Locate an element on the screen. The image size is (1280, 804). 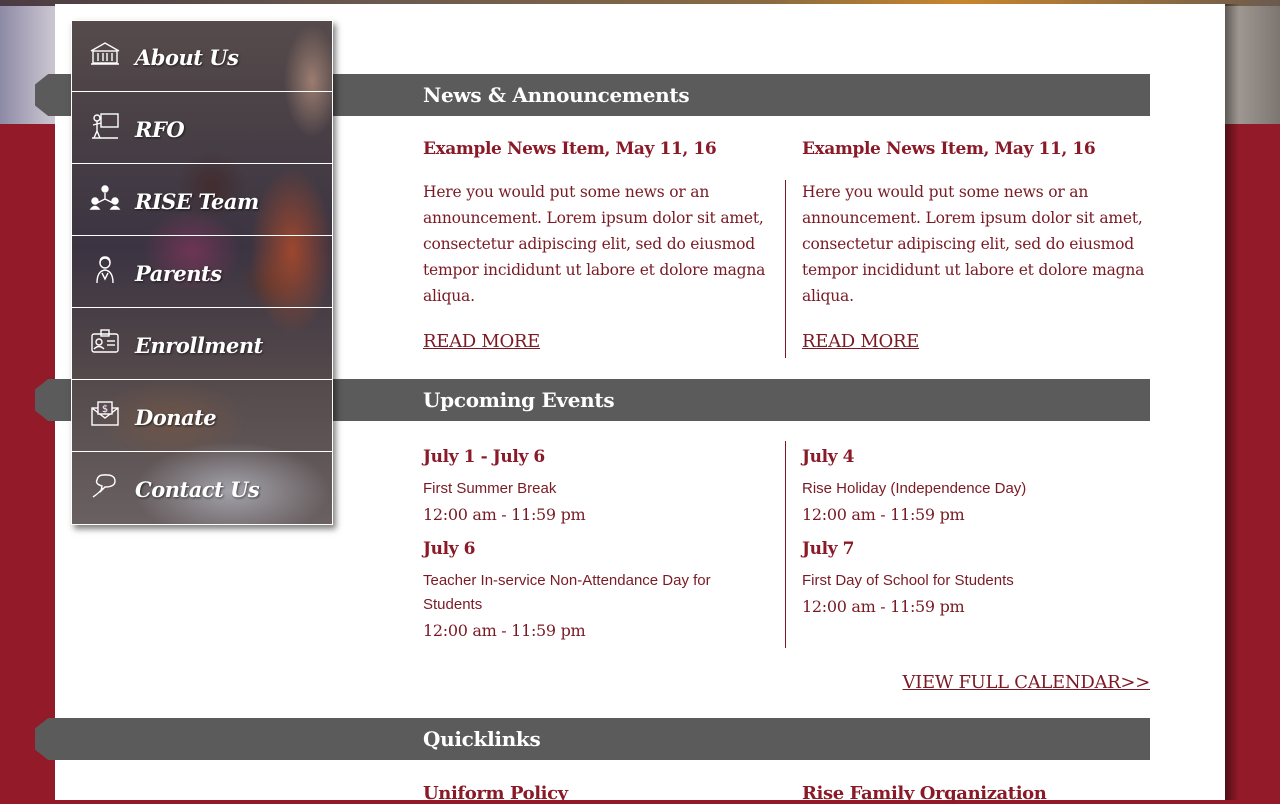
news-section-title: News & Announcements is located at coordinates (556, 95).